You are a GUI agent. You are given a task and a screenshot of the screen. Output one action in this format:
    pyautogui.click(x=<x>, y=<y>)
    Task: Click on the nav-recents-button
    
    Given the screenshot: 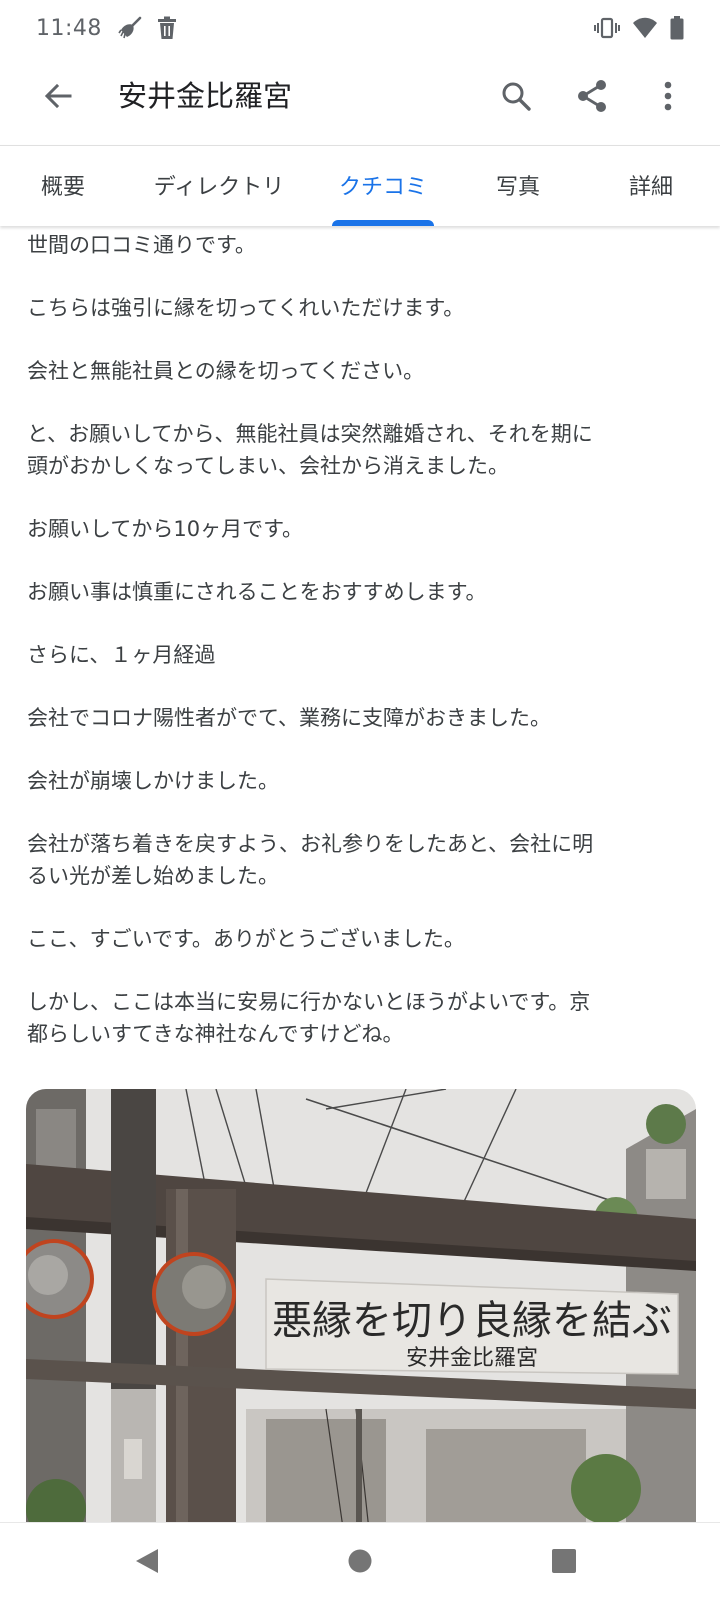 What is the action you would take?
    pyautogui.click(x=564, y=1563)
    